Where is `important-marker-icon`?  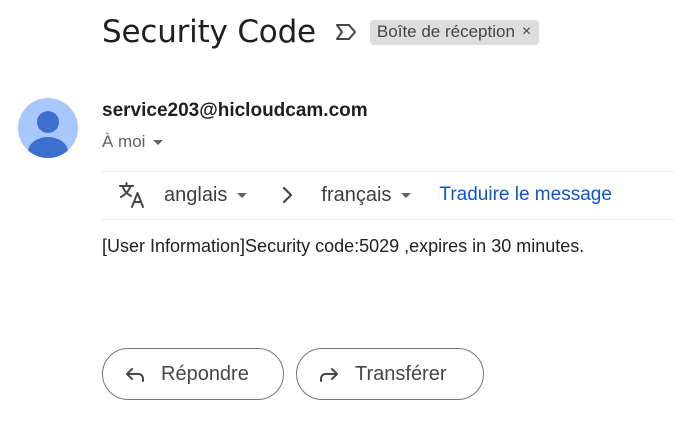 important-marker-icon is located at coordinates (346, 32).